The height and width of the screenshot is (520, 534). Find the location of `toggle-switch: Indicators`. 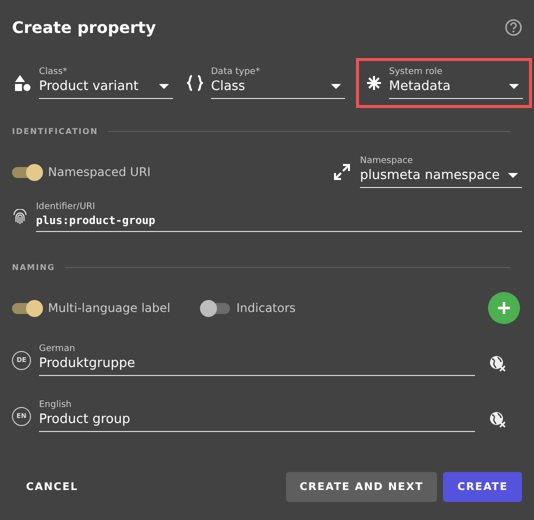

toggle-switch: Indicators is located at coordinates (248, 308).